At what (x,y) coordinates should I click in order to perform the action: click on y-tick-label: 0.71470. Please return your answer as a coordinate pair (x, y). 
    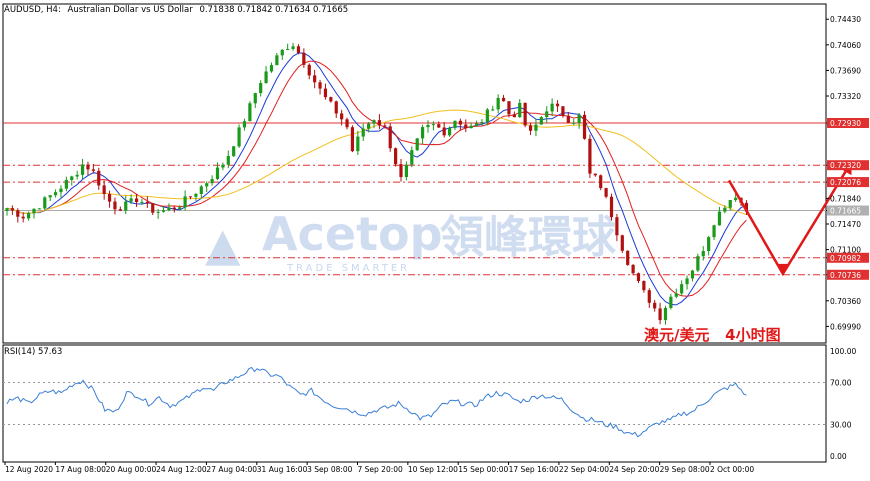
    Looking at the image, I should click on (845, 224).